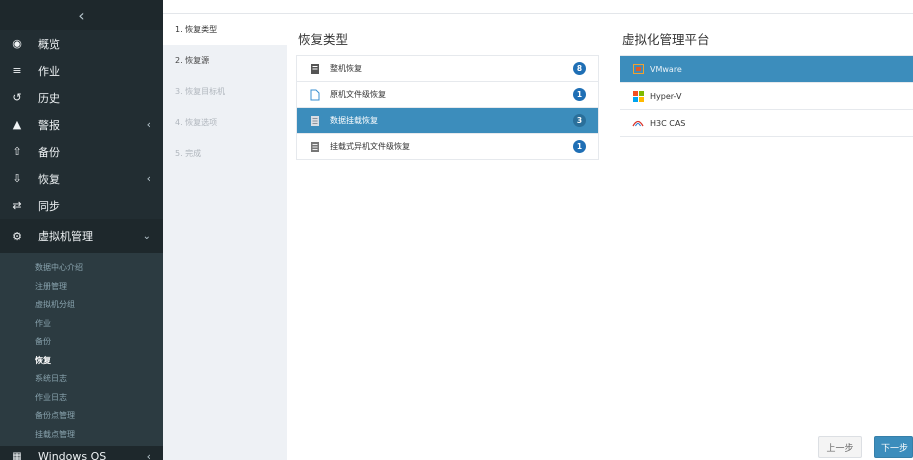 The height and width of the screenshot is (460, 913). I want to click on platform-label: Hyper-V, so click(666, 96).